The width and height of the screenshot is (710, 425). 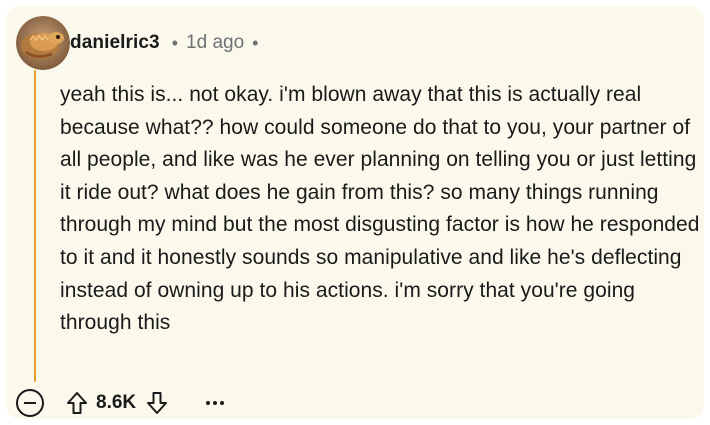 I want to click on arrow-down-icon, so click(x=157, y=403).